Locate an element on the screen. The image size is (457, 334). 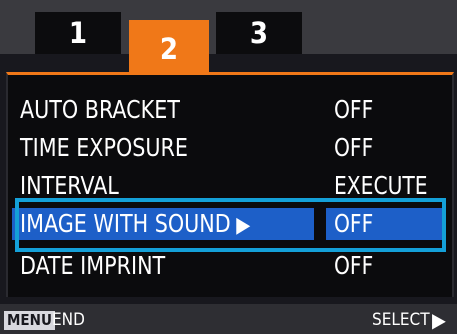
menu-item-label: AUTO BRACKET is located at coordinates (100, 109).